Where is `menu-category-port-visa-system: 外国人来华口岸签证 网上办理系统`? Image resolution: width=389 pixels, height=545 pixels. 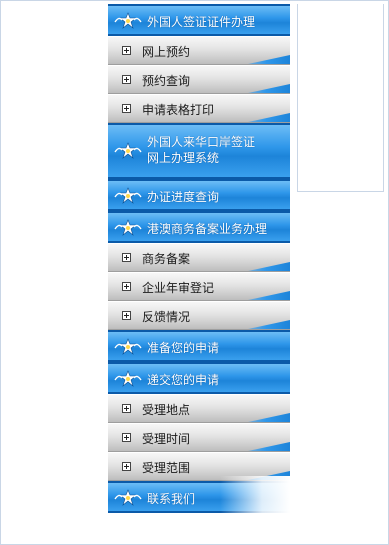 menu-category-port-visa-system: 外国人来华口岸签证 网上办理系统 is located at coordinates (199, 151).